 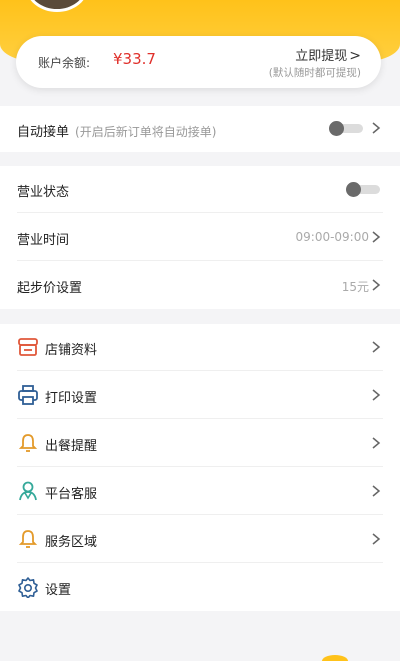 What do you see at coordinates (28, 347) in the screenshot?
I see `store-icon` at bounding box center [28, 347].